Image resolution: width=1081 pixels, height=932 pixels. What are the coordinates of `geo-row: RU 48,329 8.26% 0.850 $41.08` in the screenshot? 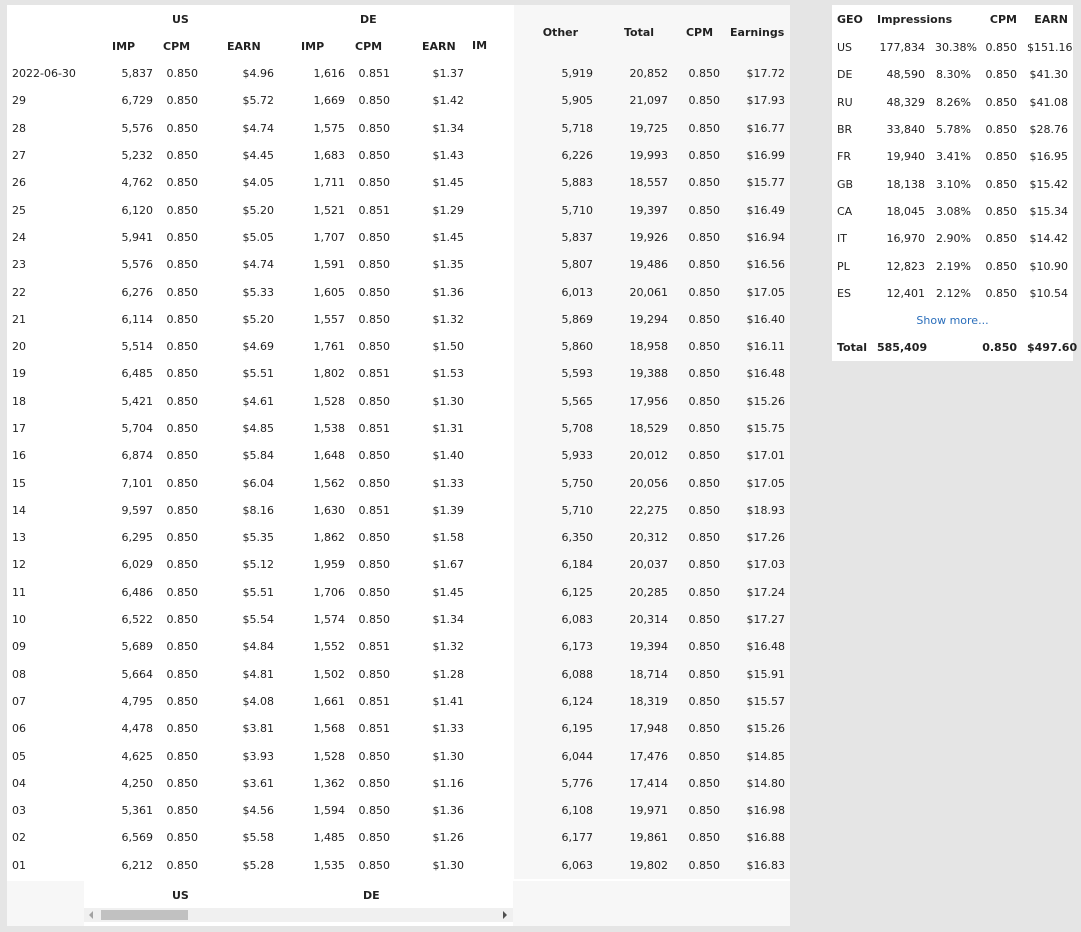 It's located at (952, 102).